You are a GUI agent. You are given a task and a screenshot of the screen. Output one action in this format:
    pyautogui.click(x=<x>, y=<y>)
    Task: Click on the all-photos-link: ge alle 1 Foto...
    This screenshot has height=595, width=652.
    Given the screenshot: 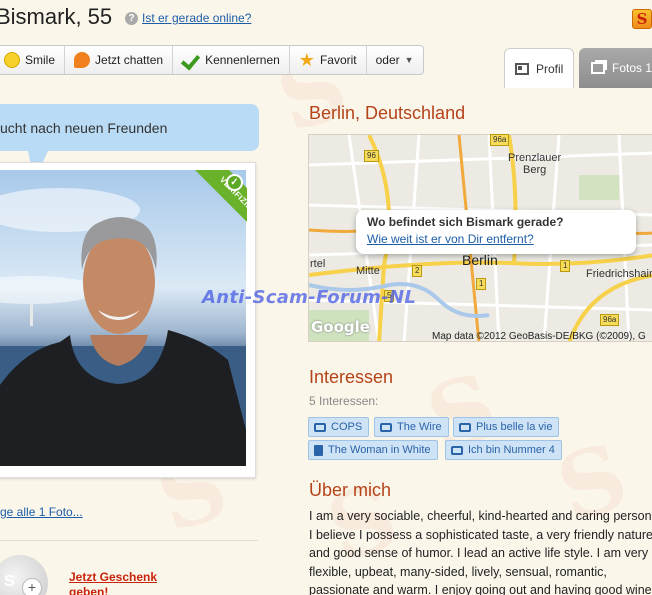 What is the action you would take?
    pyautogui.click(x=41, y=512)
    